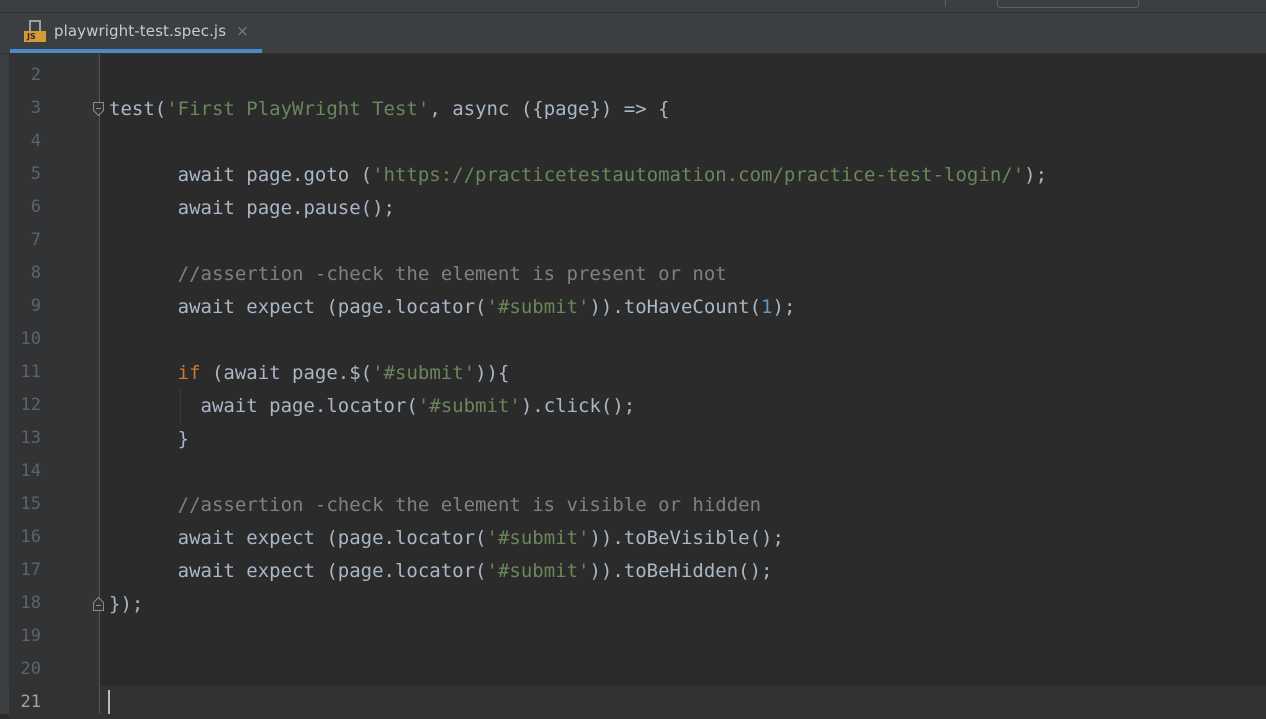 This screenshot has width=1266, height=719. Describe the element at coordinates (35, 174) in the screenshot. I see `line-number: 5` at that location.